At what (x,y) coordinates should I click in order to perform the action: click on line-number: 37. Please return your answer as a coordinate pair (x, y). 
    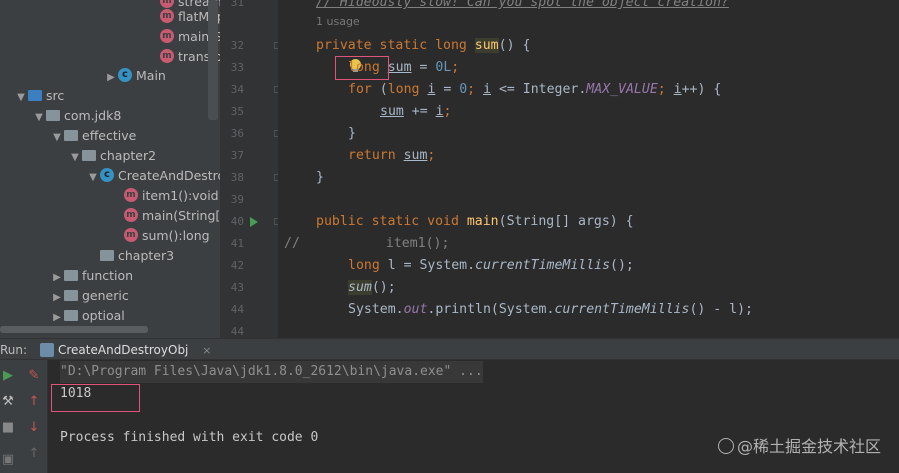
    Looking at the image, I should click on (237, 155).